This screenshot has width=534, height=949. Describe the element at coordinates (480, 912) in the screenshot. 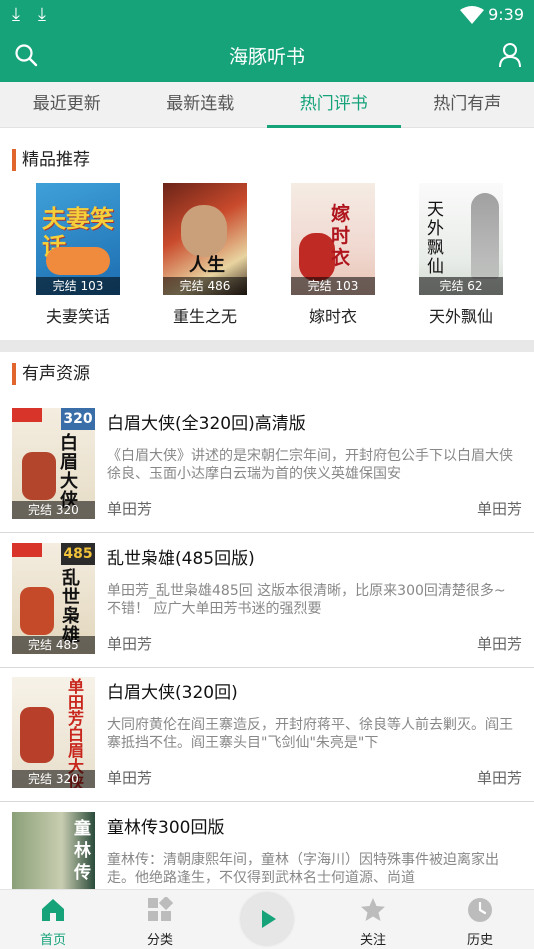

I see `clock-icon` at that location.